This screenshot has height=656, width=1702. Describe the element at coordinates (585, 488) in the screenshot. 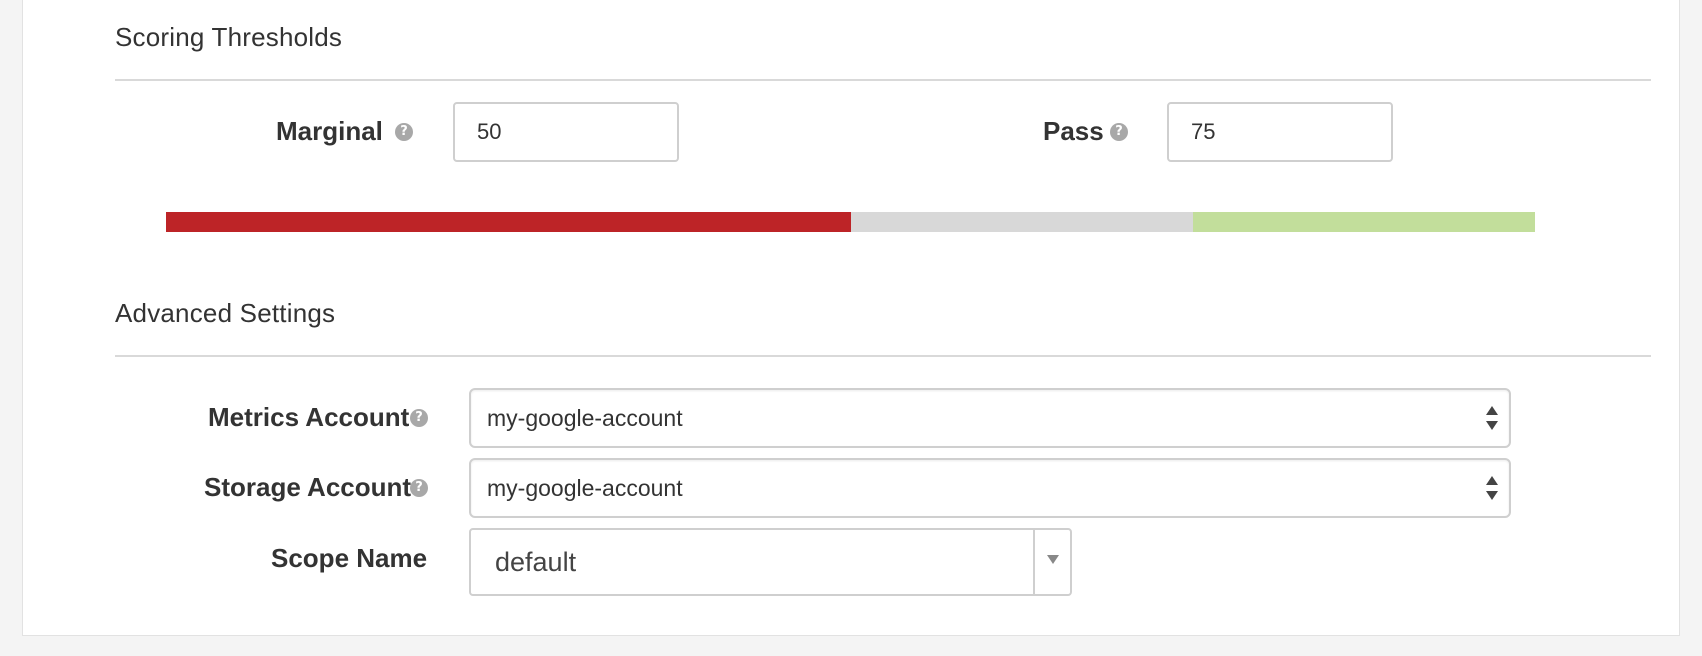

I see `storage-account-value: my-google-account` at that location.